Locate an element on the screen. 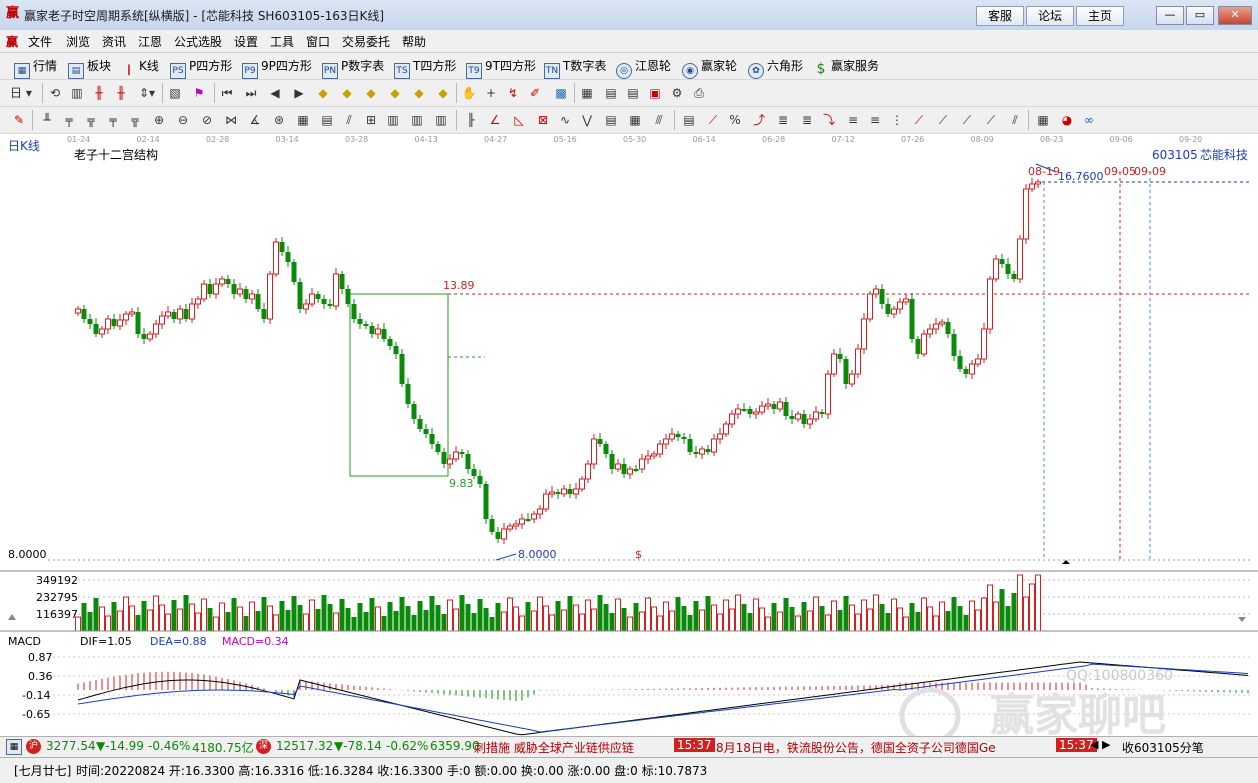 The height and width of the screenshot is (783, 1258). hand-icon: ✋ is located at coordinates (469, 93).